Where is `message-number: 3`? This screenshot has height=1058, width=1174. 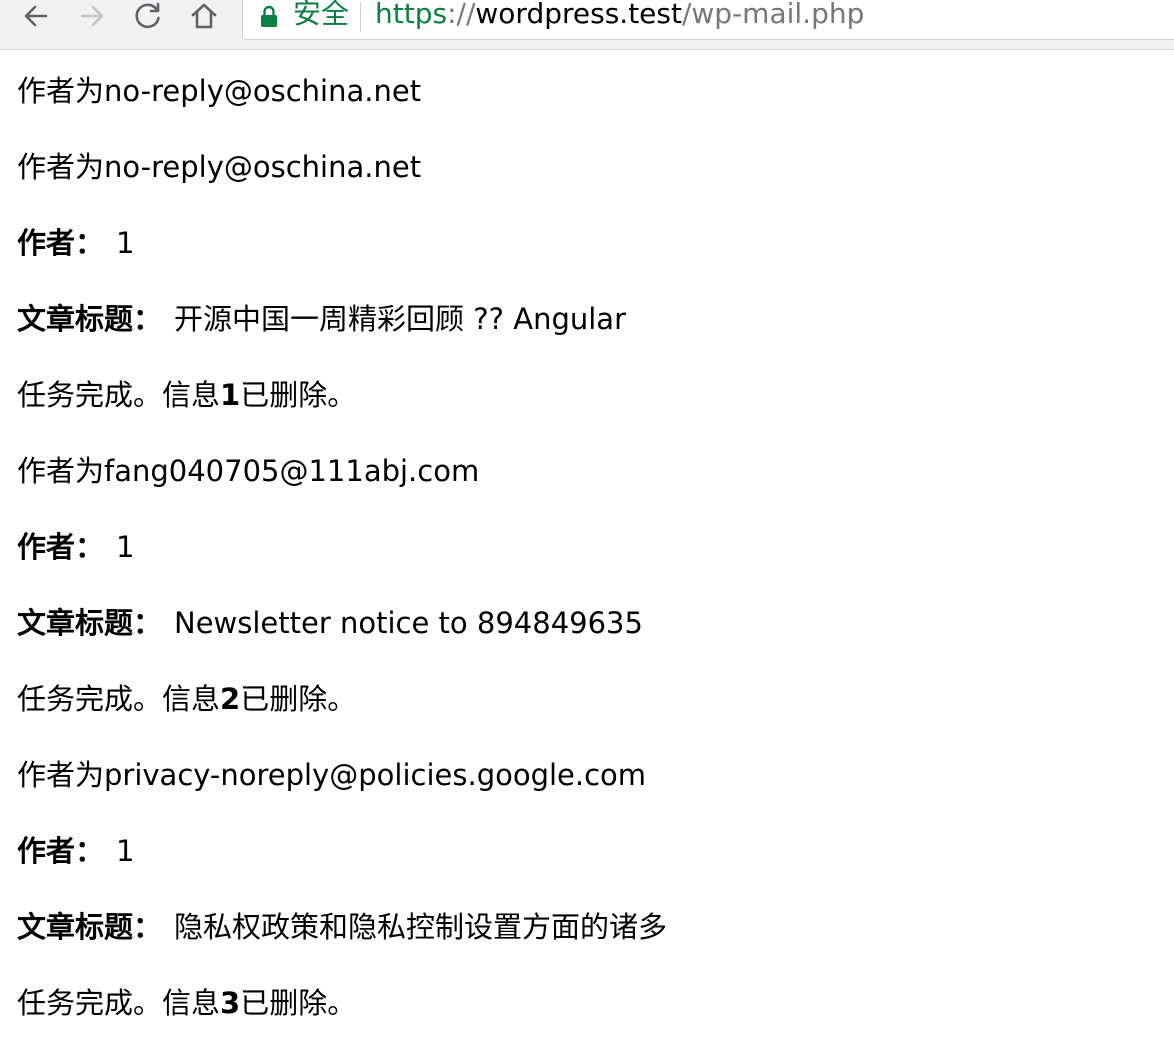
message-number: 3 is located at coordinates (230, 1003).